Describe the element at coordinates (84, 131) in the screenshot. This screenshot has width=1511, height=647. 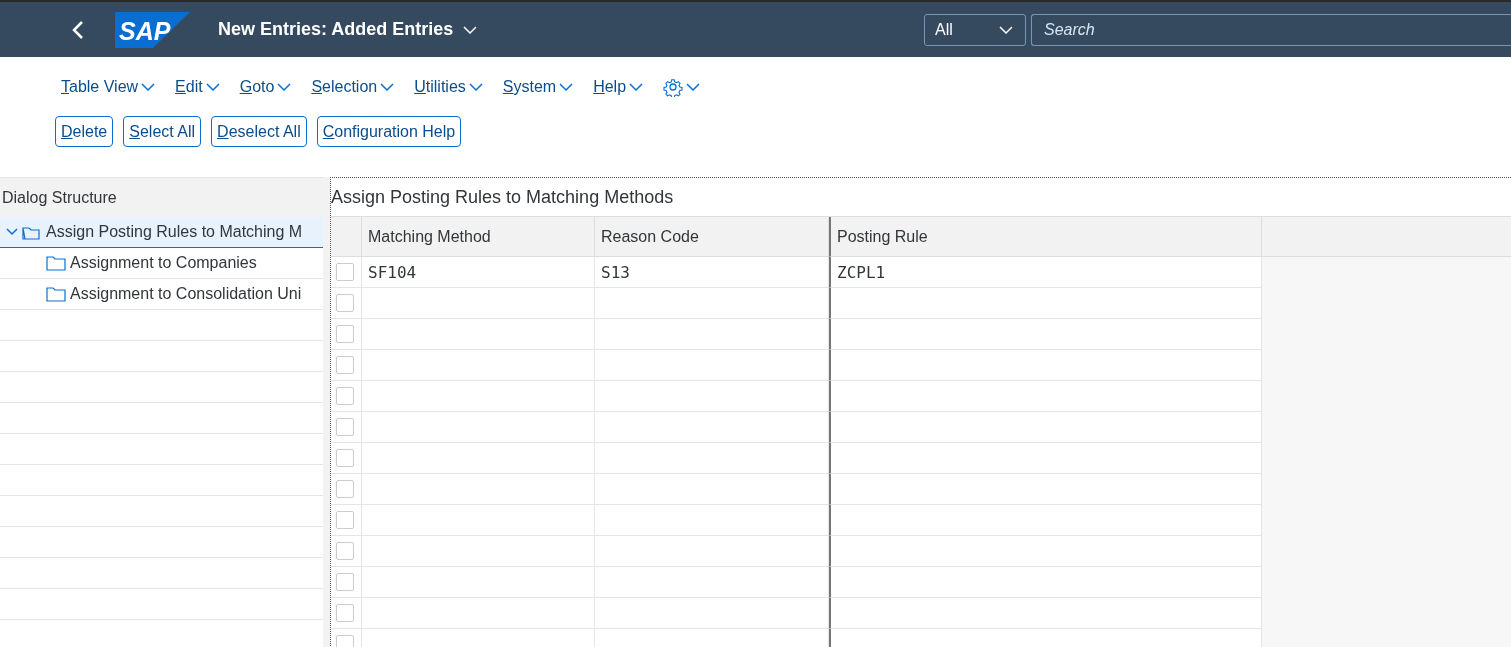
I see `toolbar-button: Delete` at that location.